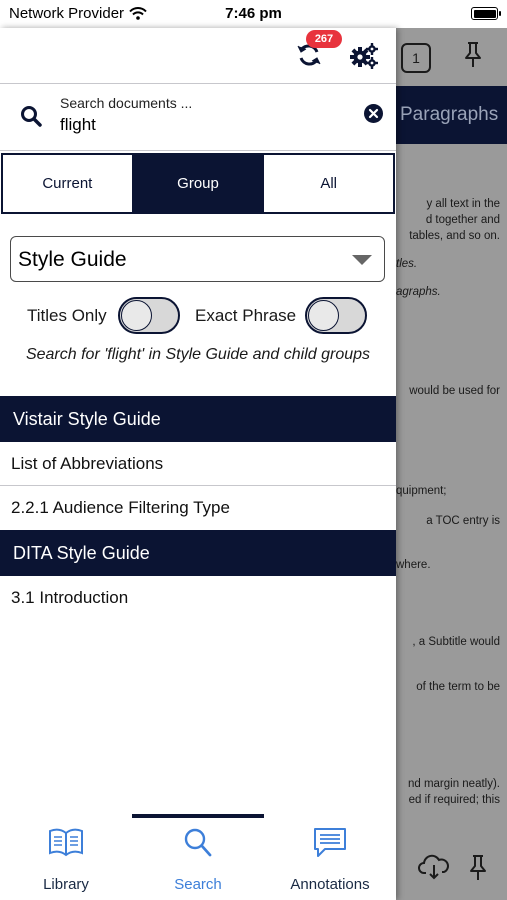  Describe the element at coordinates (330, 842) in the screenshot. I see `annotations-icon` at that location.